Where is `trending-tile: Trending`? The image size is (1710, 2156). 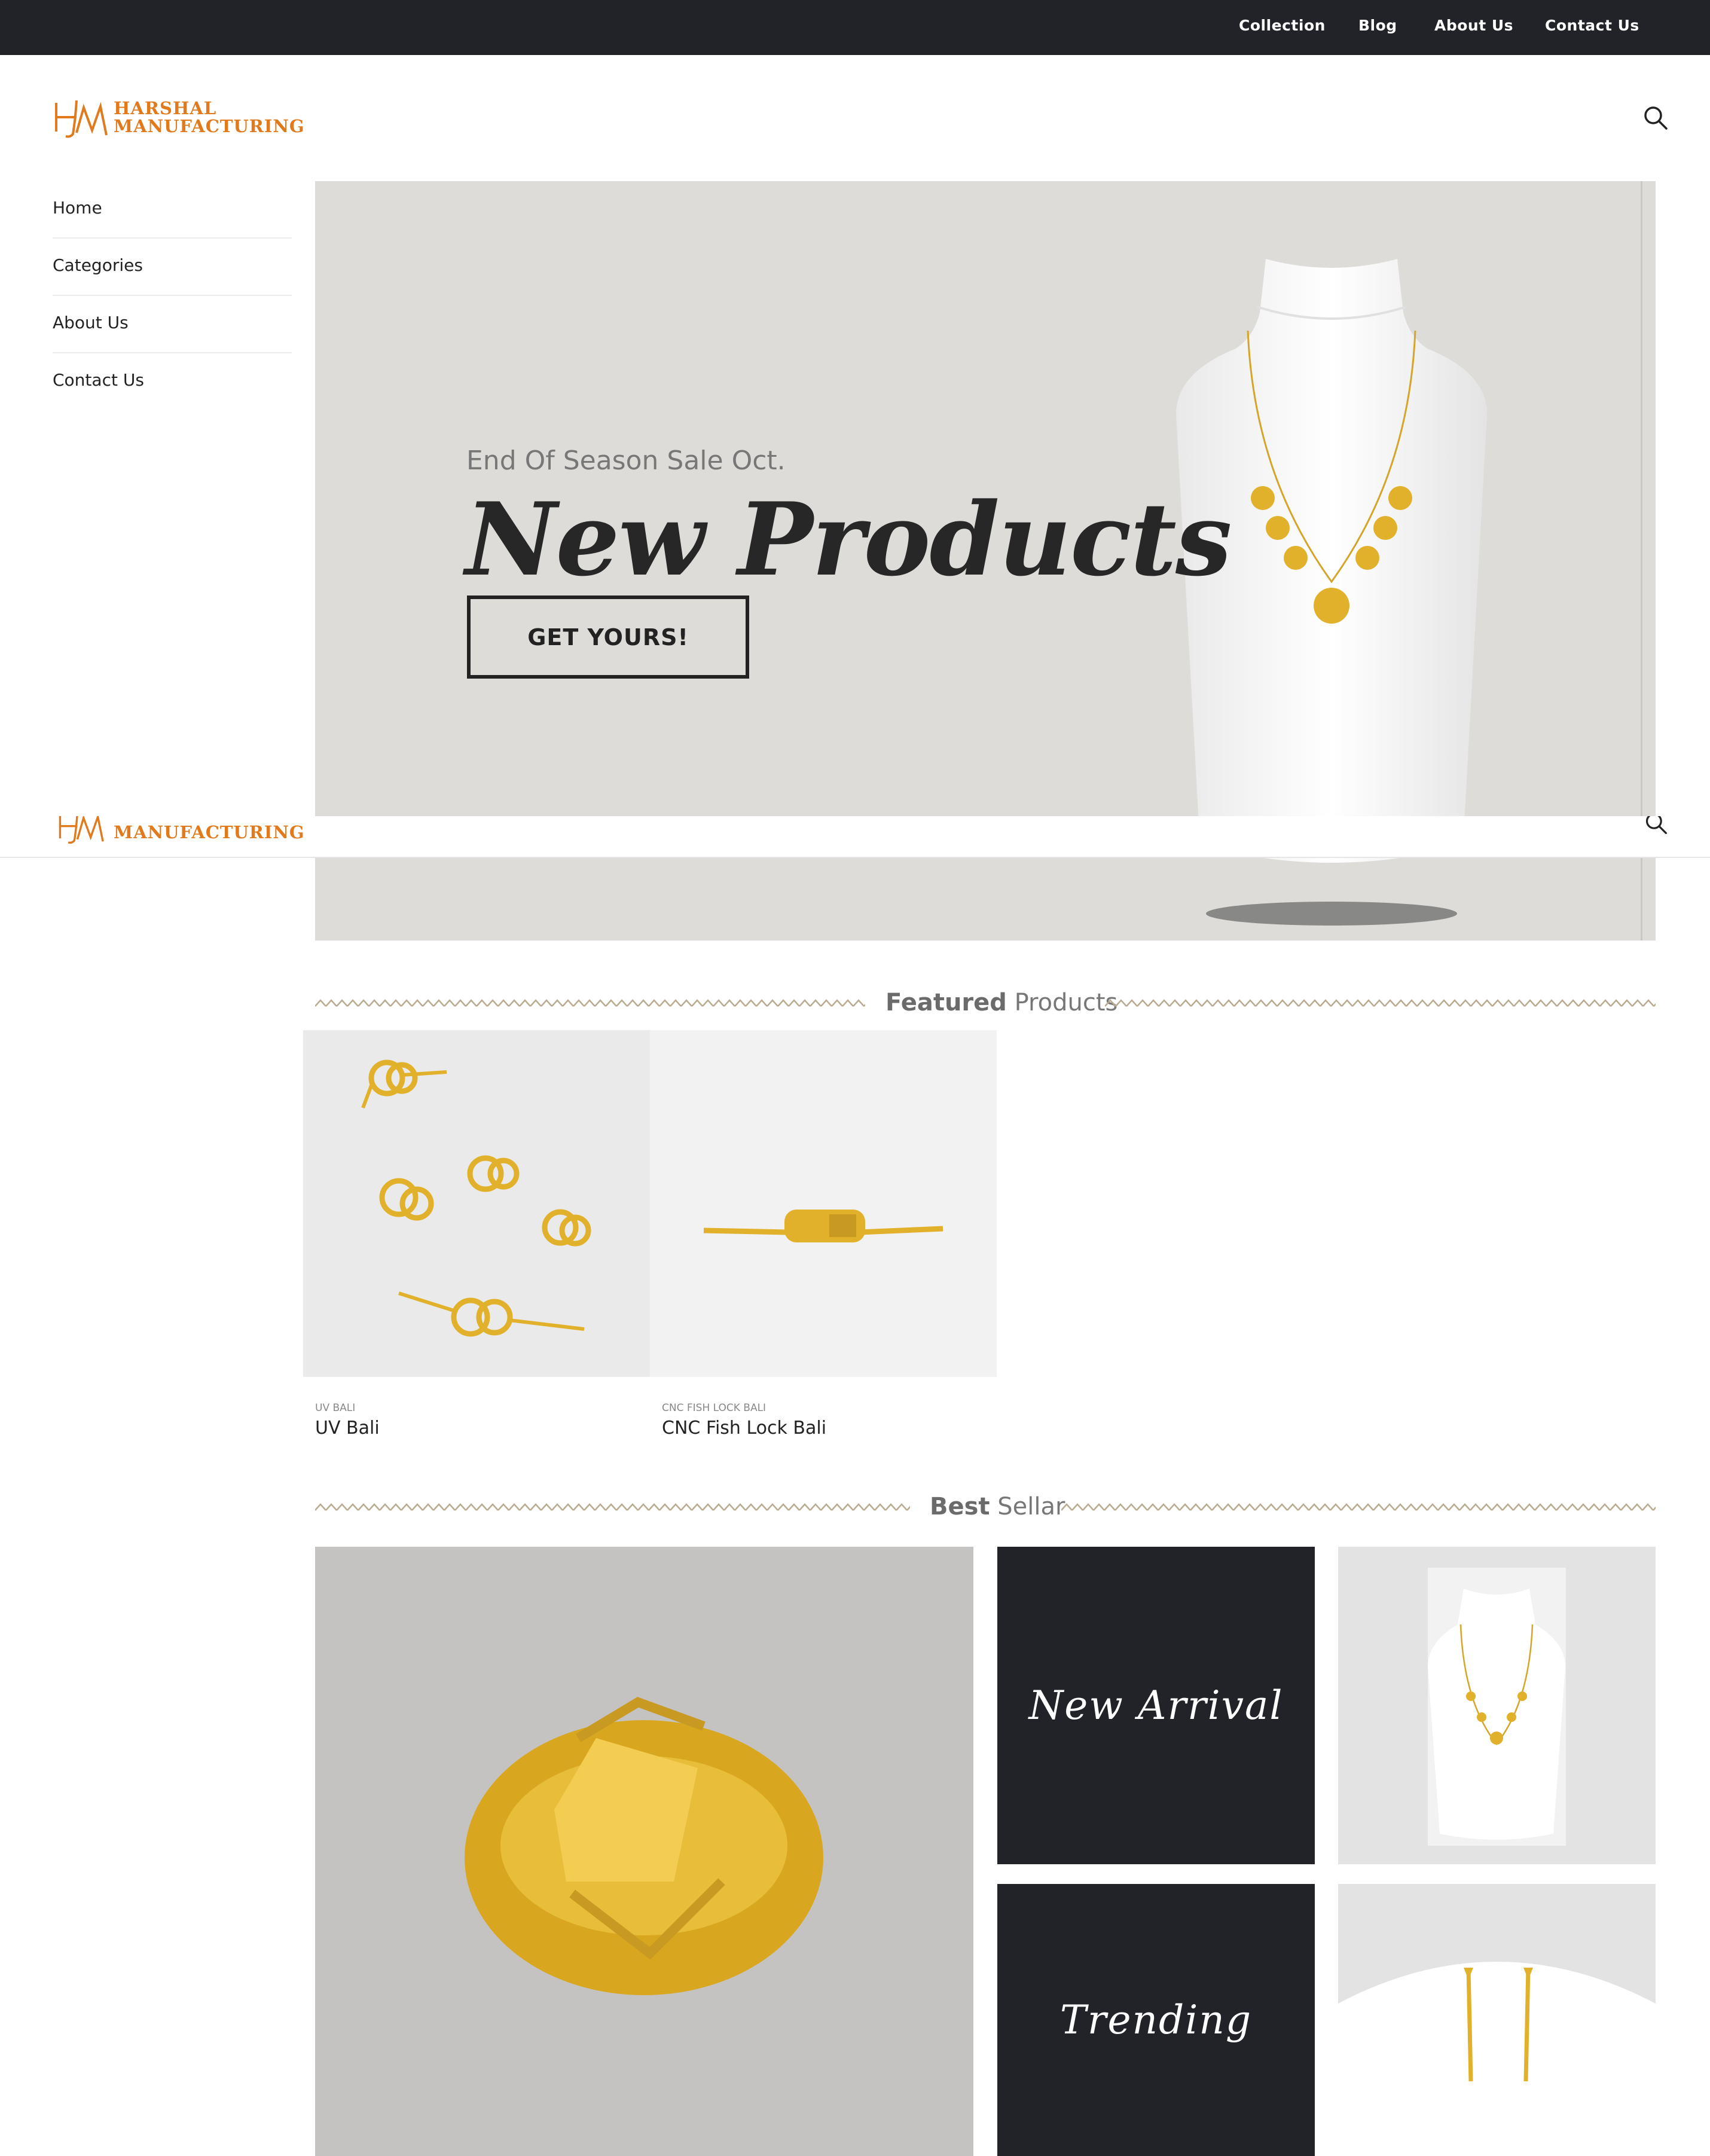 trending-tile: Trending is located at coordinates (1156, 2020).